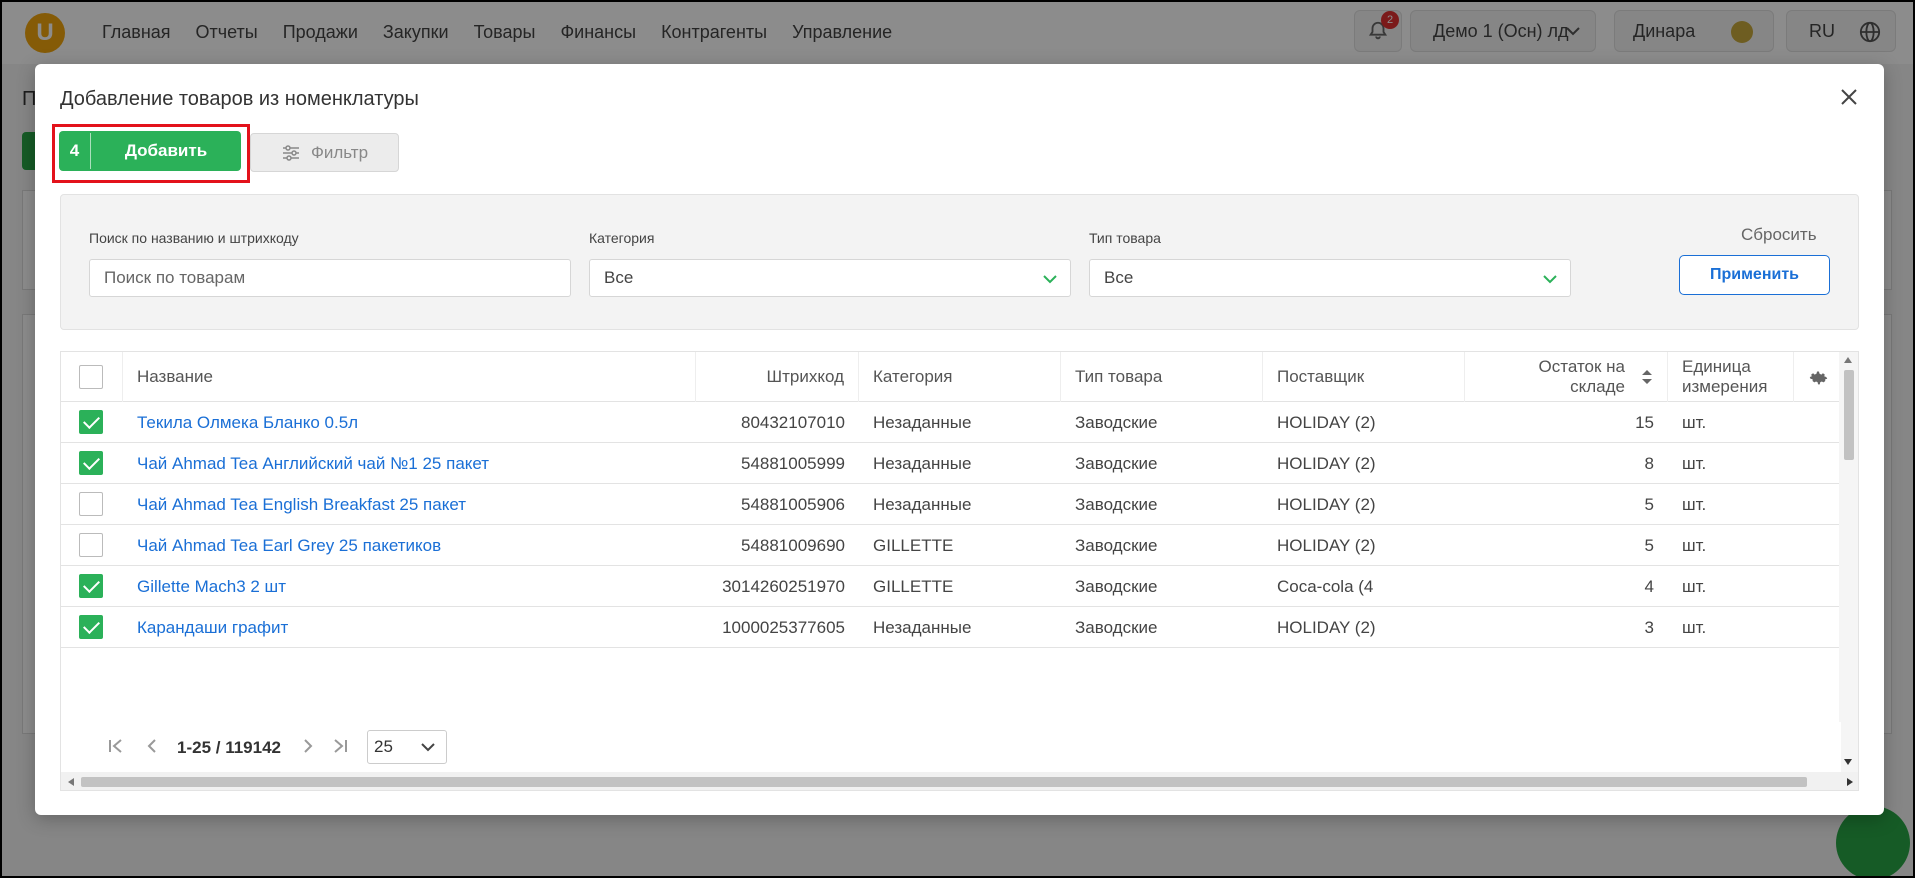  What do you see at coordinates (383, 746) in the screenshot?
I see `page-size-value: 25` at bounding box center [383, 746].